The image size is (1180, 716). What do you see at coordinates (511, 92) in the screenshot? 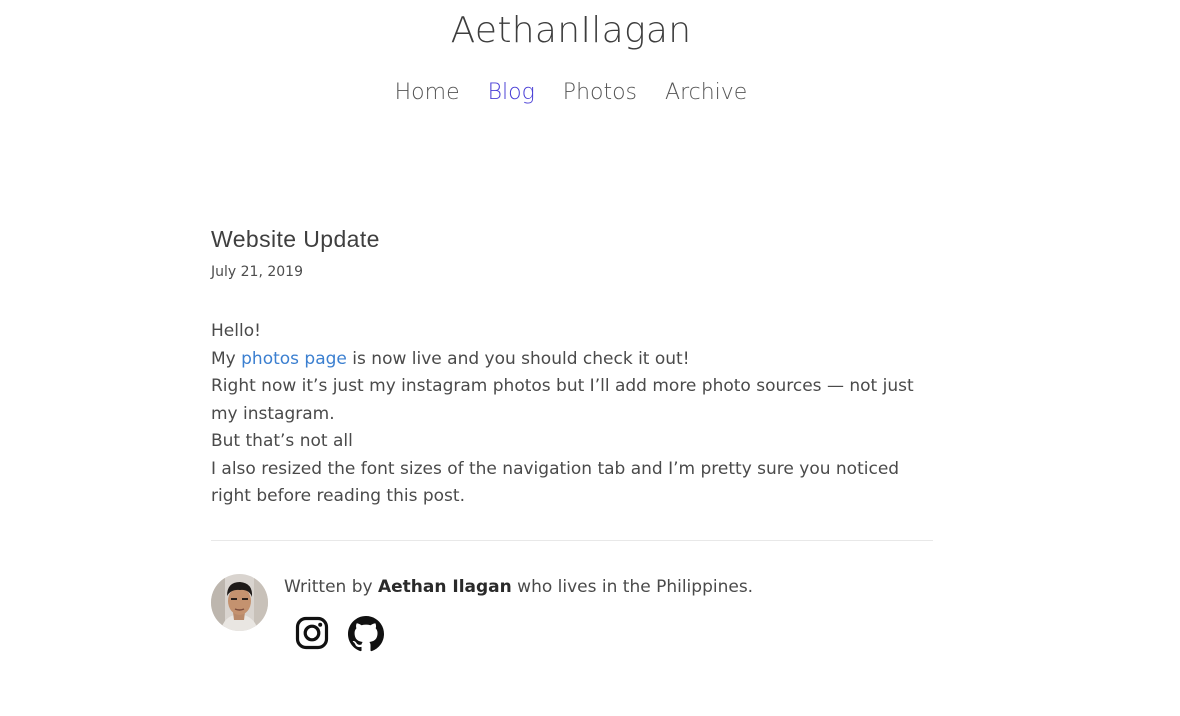
I see `nav-blog: Blog` at bounding box center [511, 92].